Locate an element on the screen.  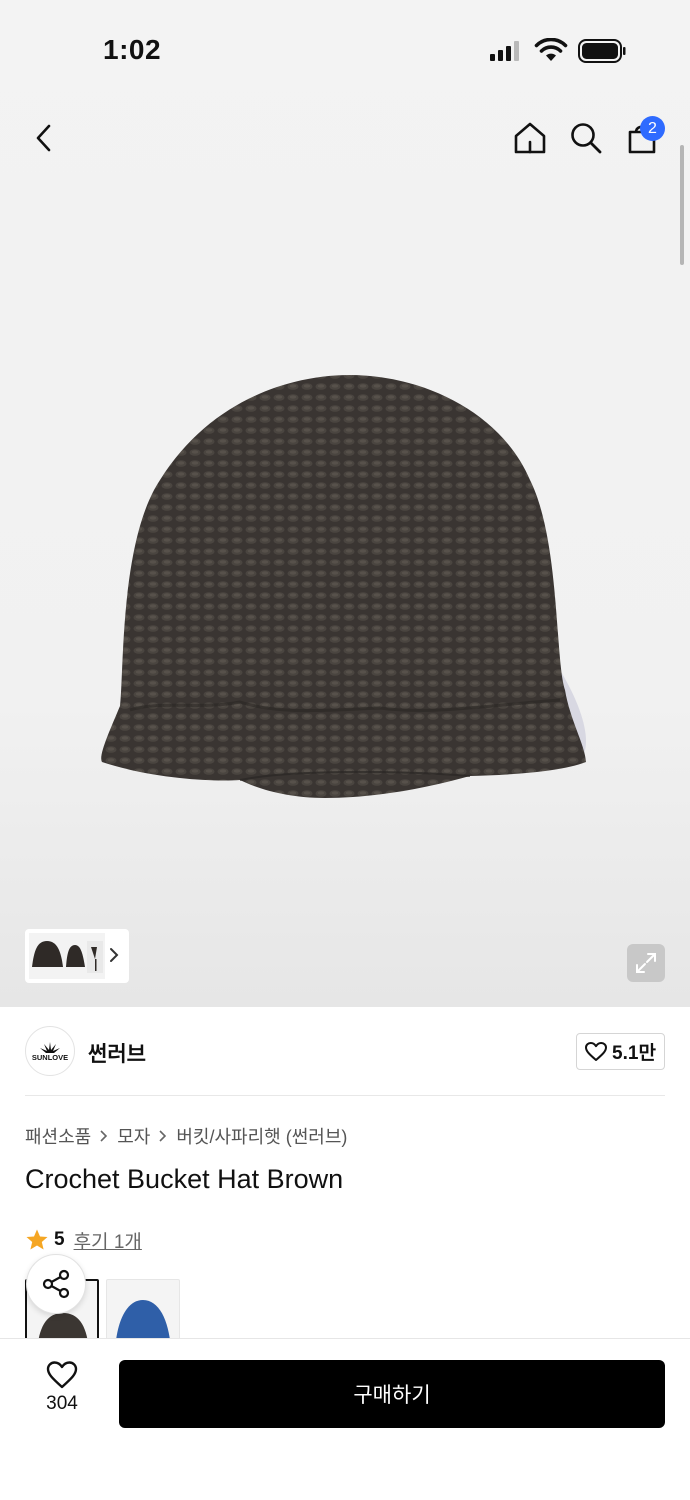
review-count-link: 후기 1개 is located at coordinates (108, 1240).